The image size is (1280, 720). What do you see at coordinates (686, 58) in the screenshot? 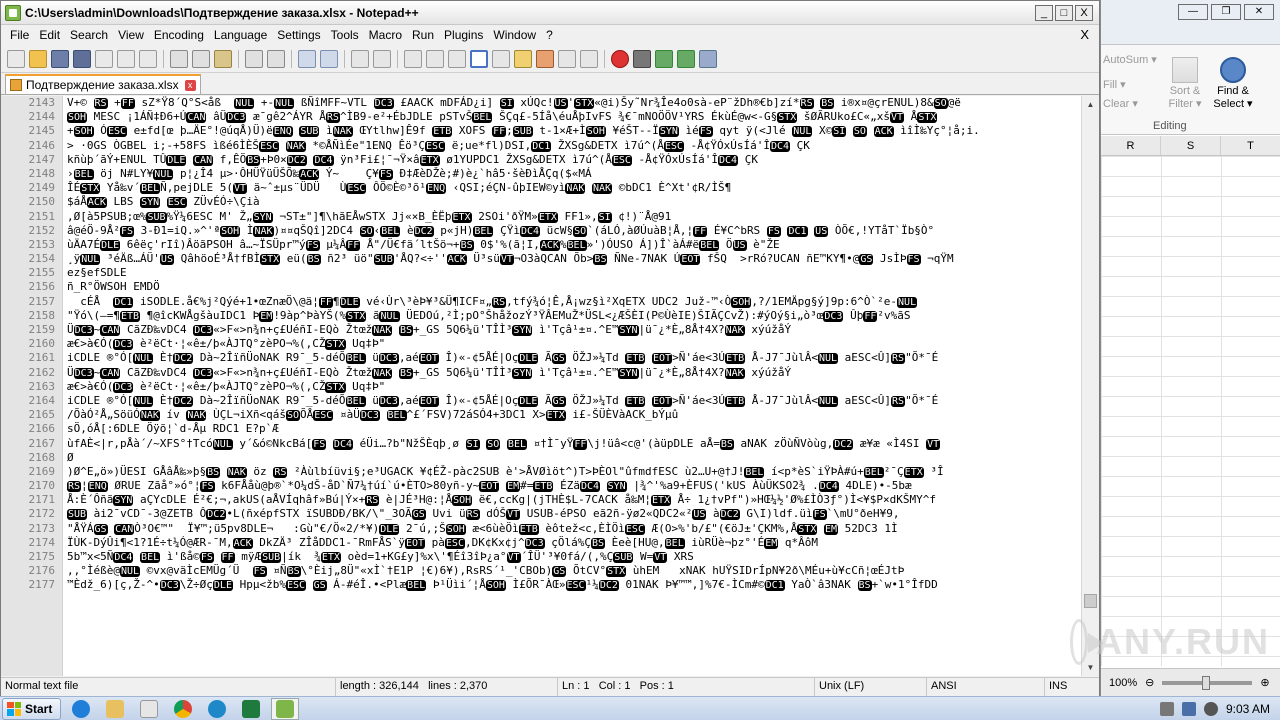
I see `run-macro-multiple-icon` at bounding box center [686, 58].